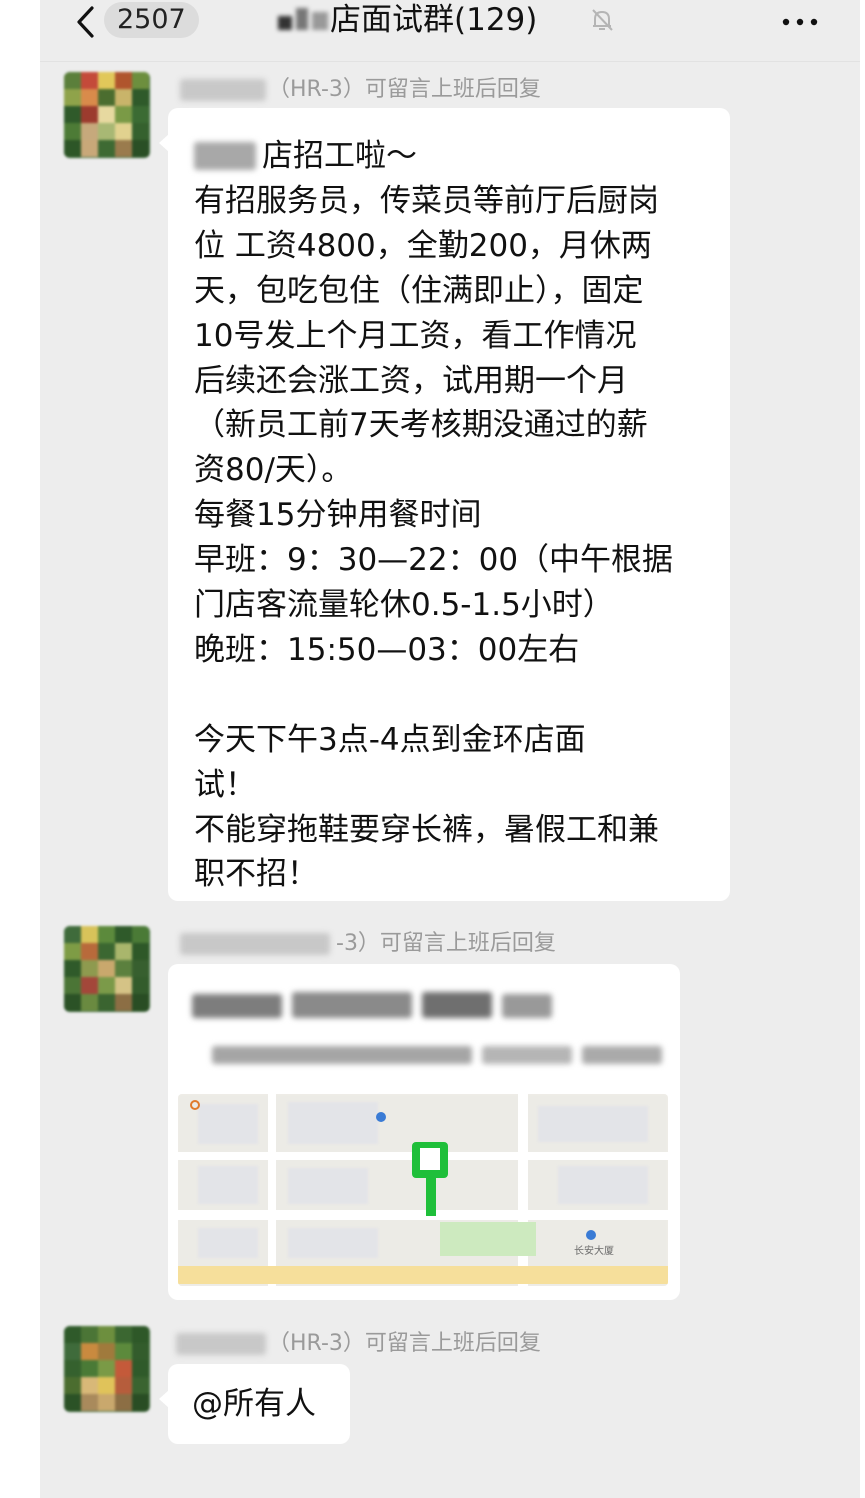  Describe the element at coordinates (151, 20) in the screenshot. I see `unread-count-badge: 2507` at that location.